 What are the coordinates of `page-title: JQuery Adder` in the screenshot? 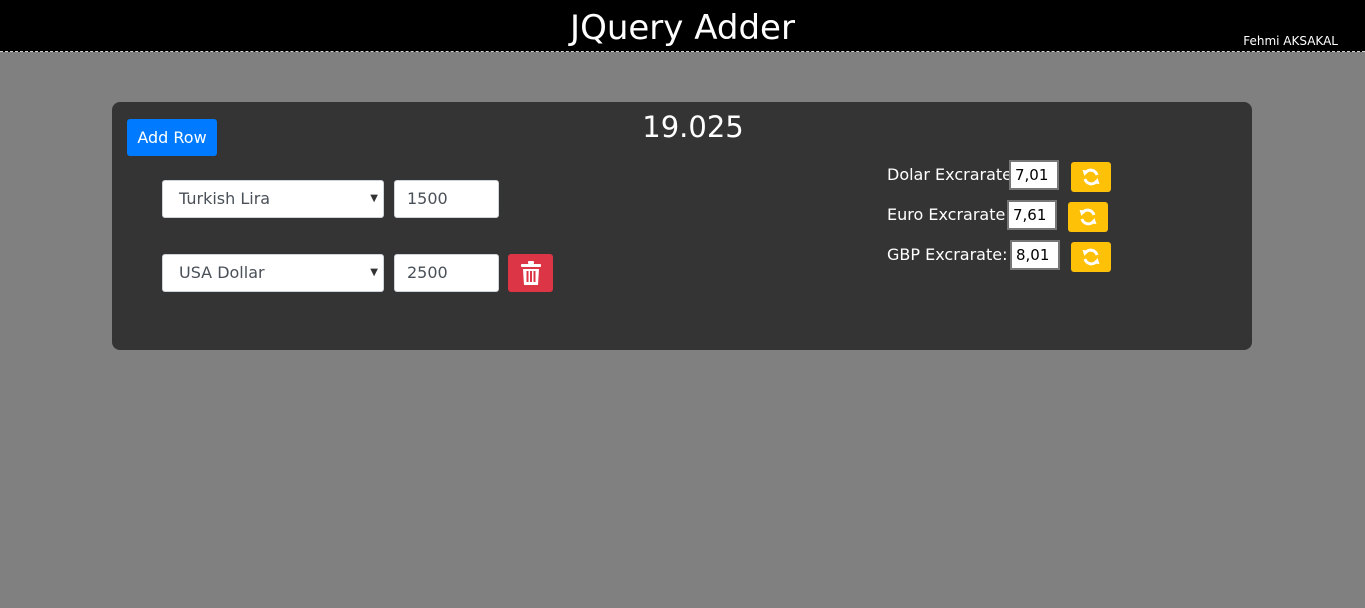 It's located at (682, 28).